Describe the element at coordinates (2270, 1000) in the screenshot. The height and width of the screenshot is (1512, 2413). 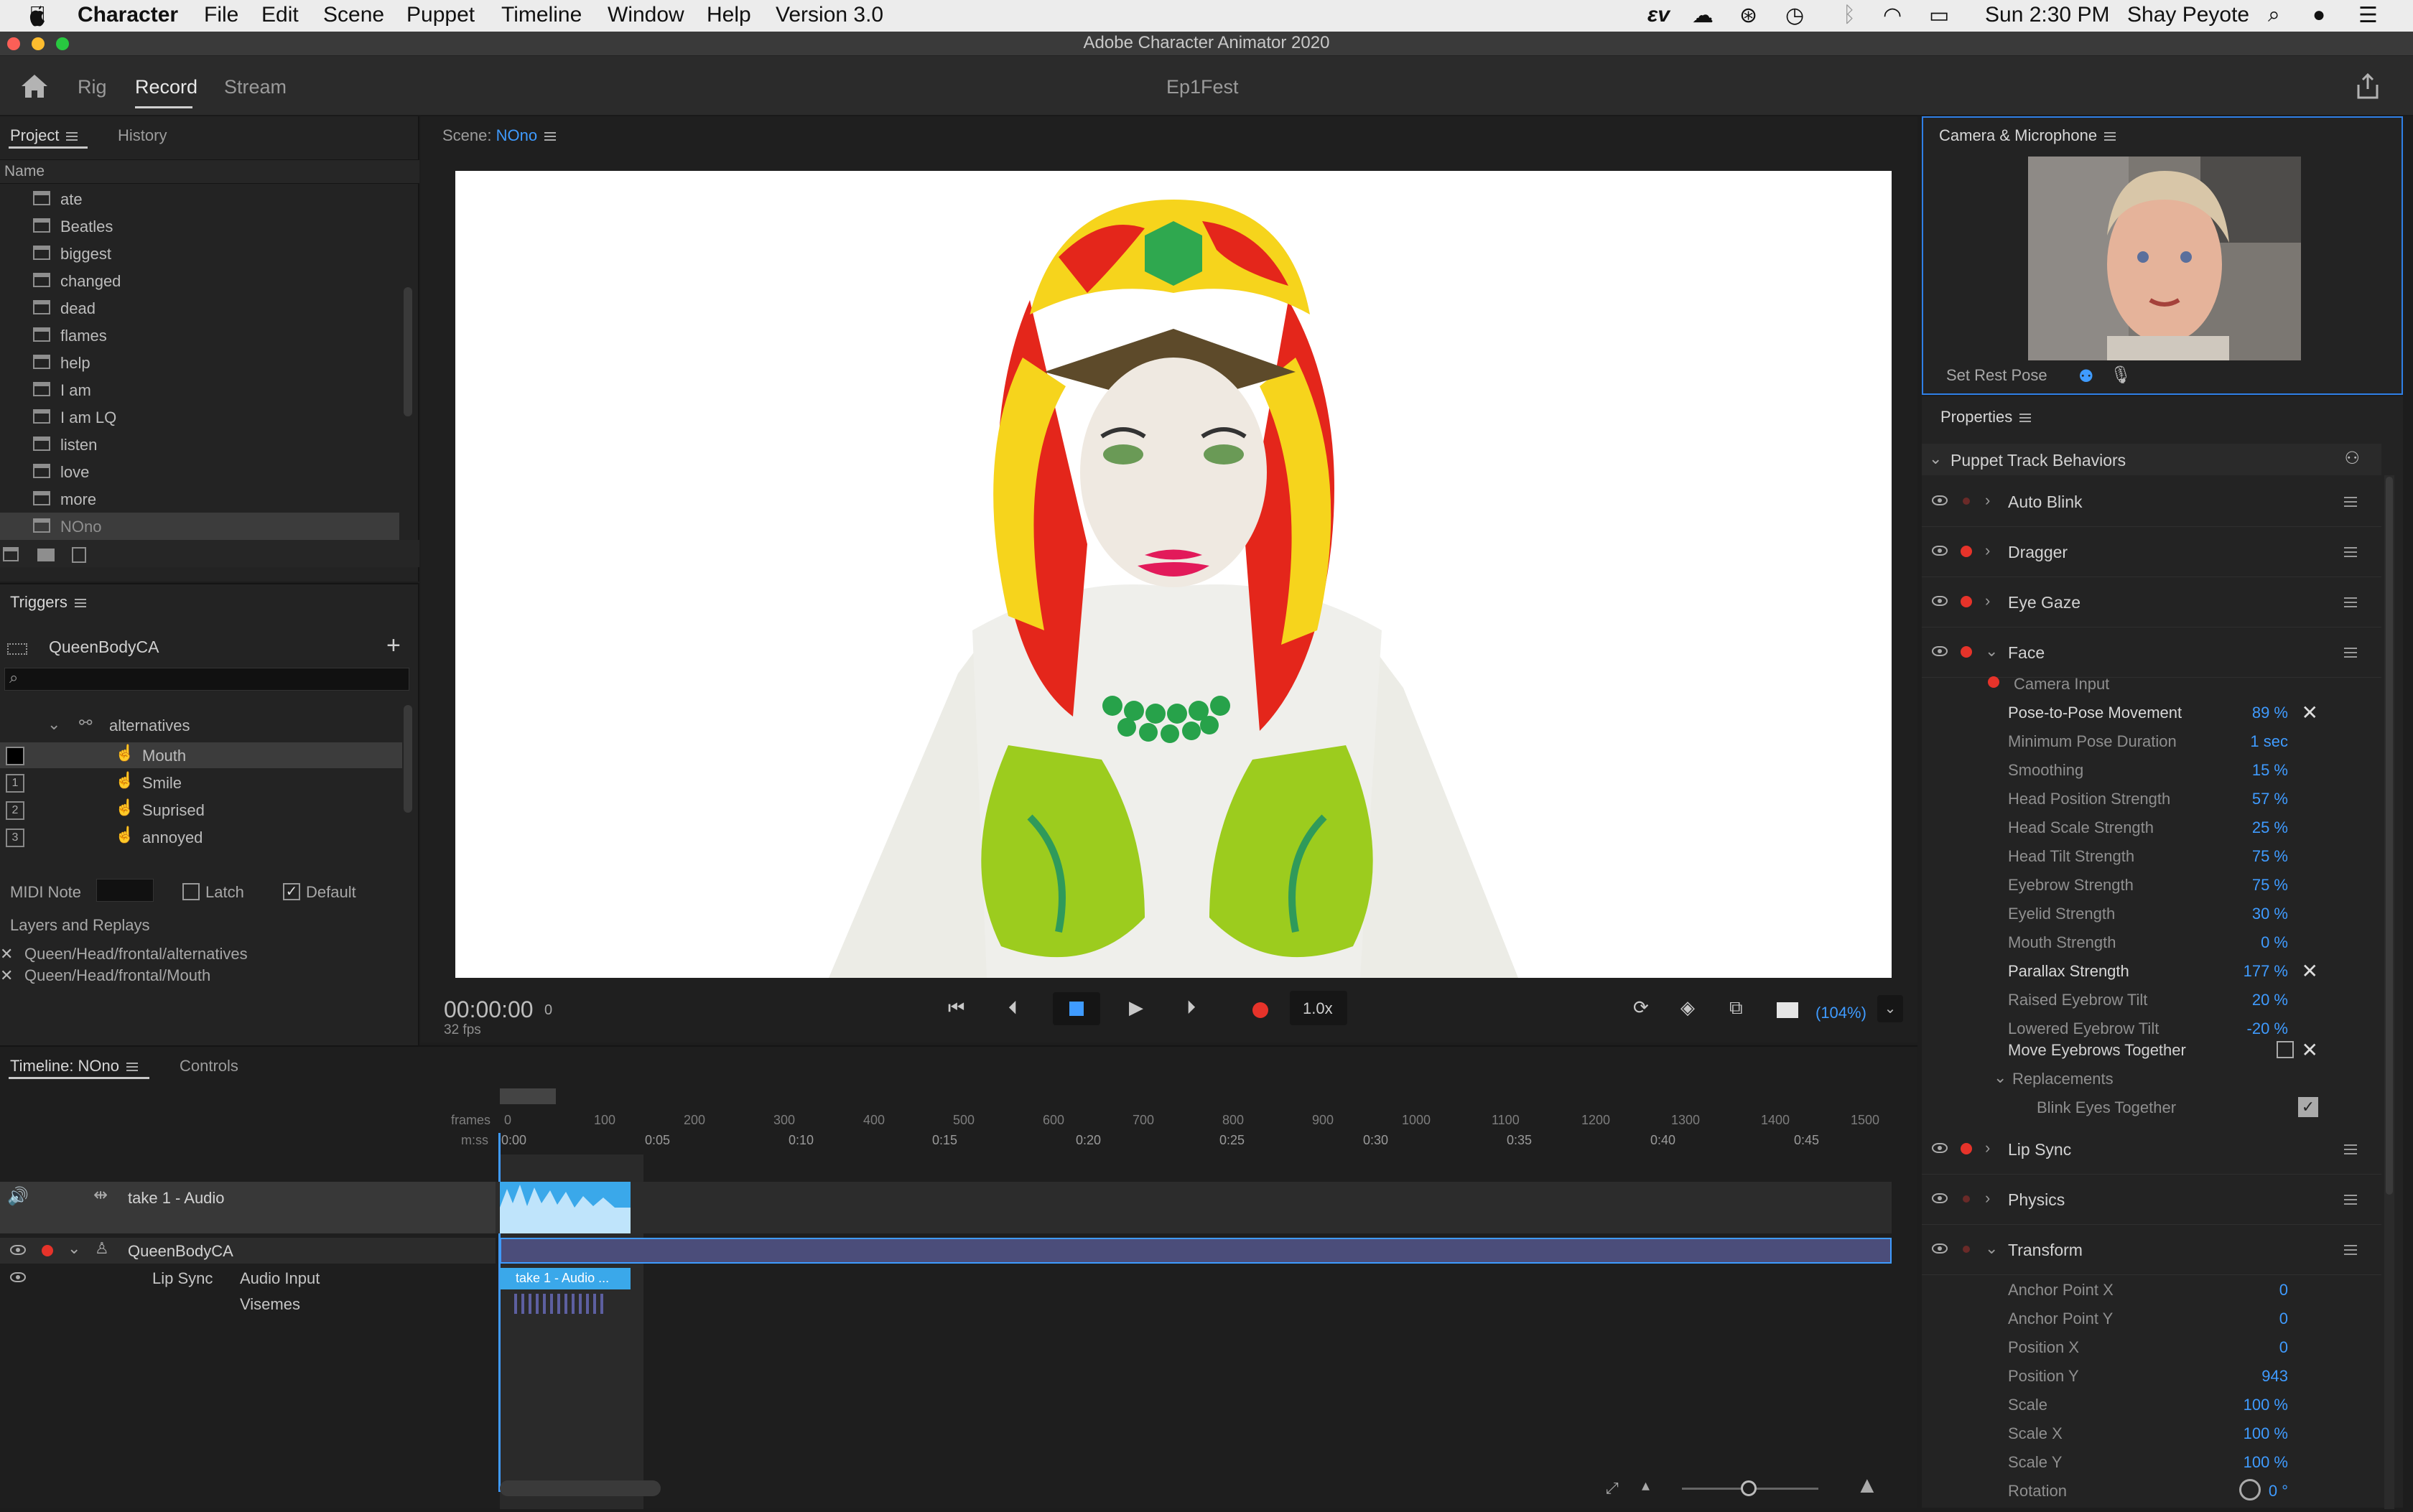
I see `param-value: 20 %` at that location.